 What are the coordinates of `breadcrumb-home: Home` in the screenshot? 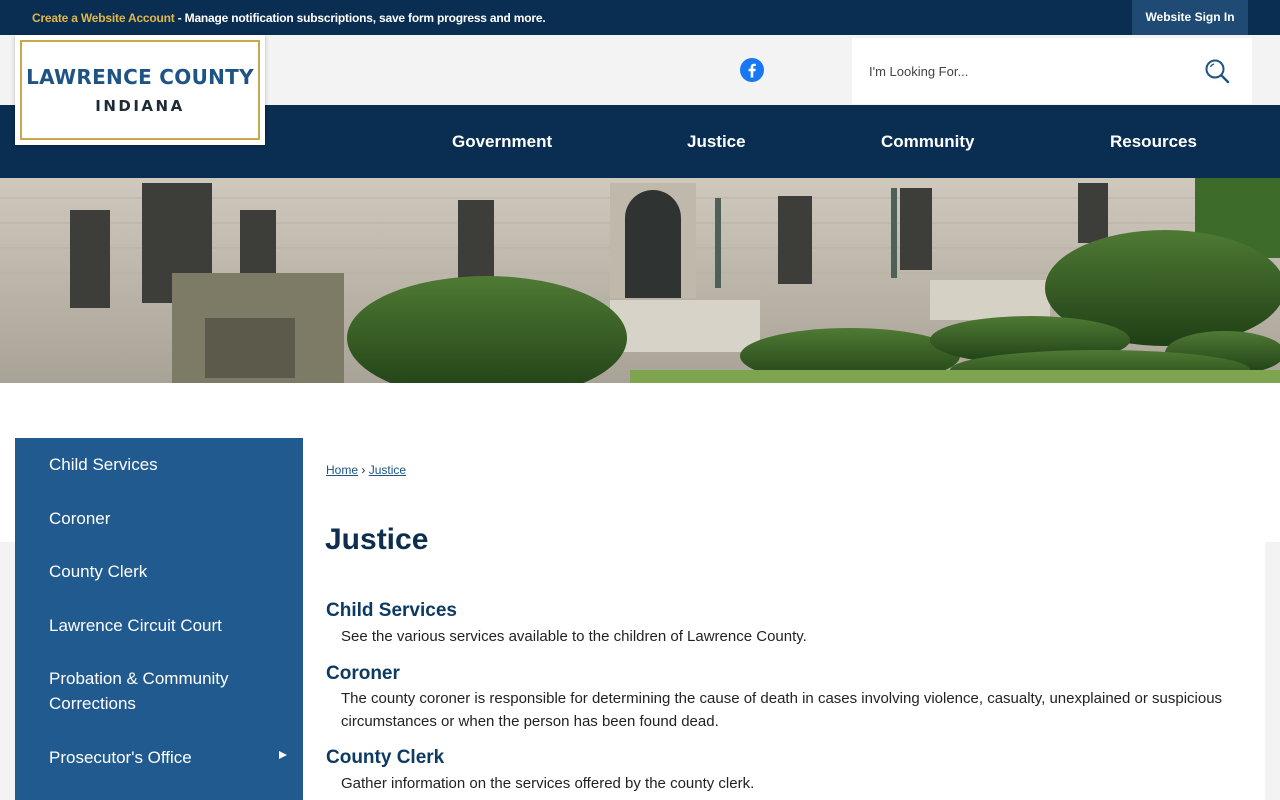 It's located at (342, 470).